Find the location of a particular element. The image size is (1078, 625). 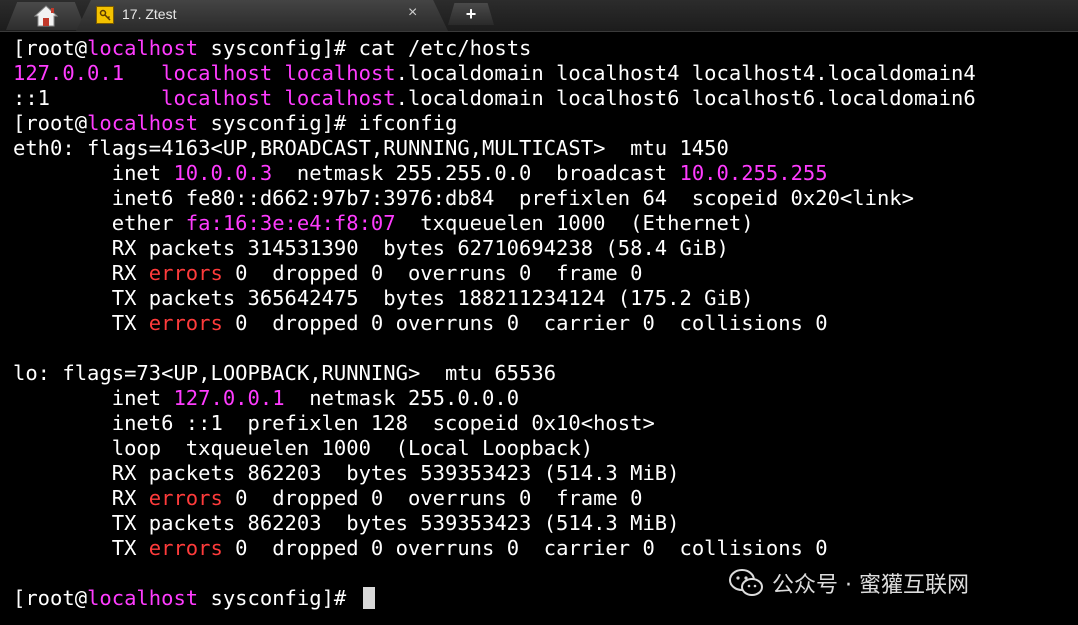

new-tab-button: + is located at coordinates (471, 14).